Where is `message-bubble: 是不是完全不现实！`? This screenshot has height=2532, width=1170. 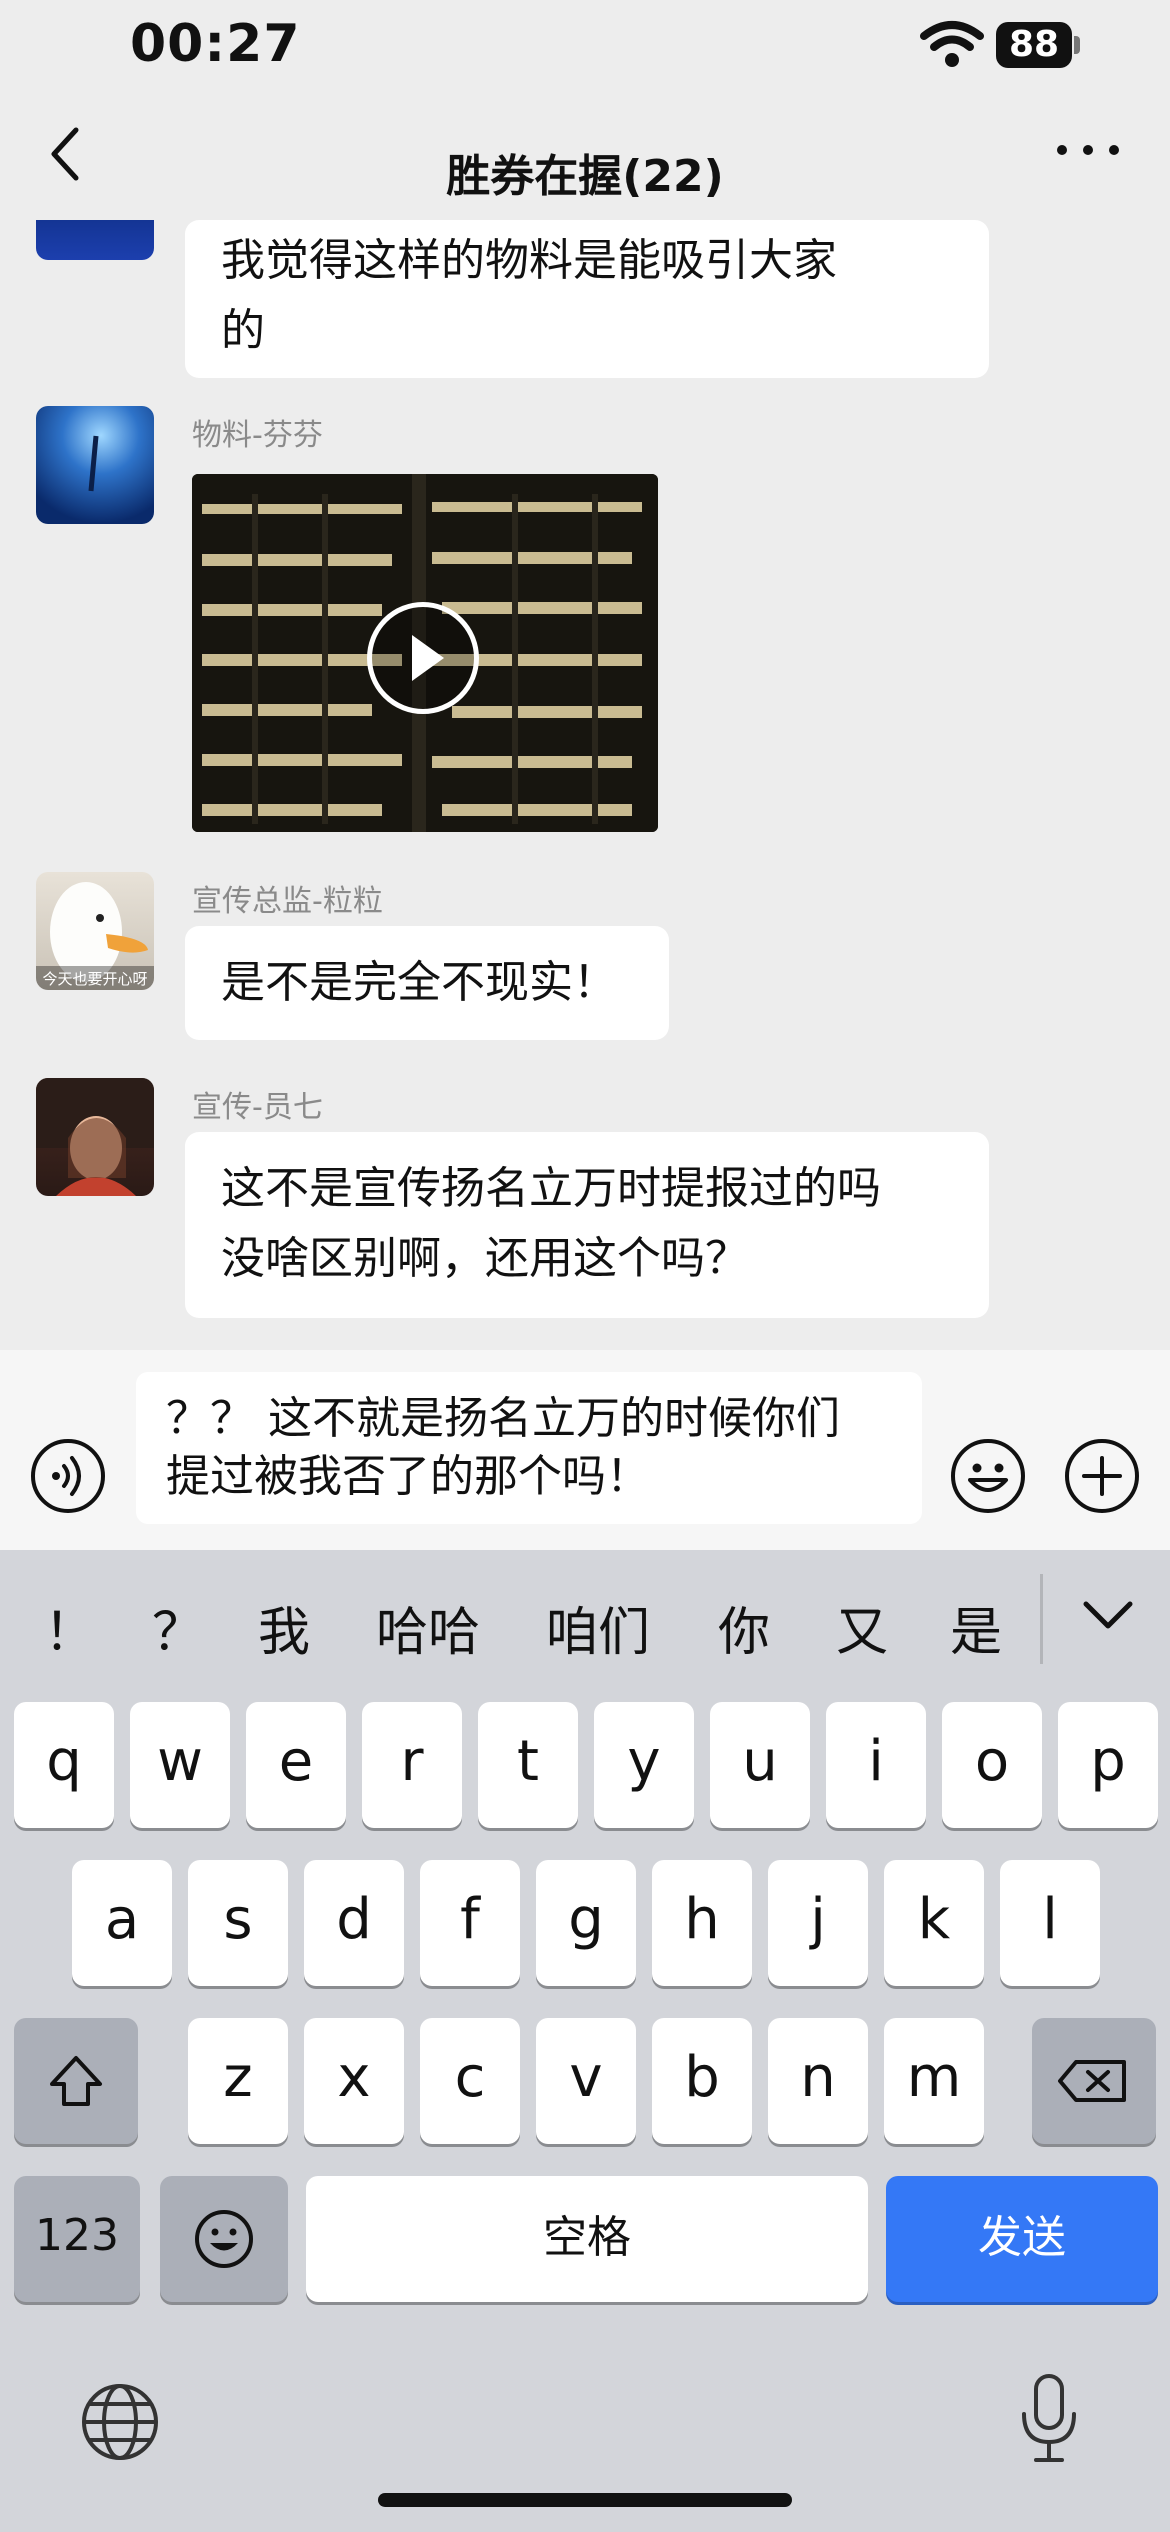
message-bubble: 是不是完全不现实！ is located at coordinates (427, 983).